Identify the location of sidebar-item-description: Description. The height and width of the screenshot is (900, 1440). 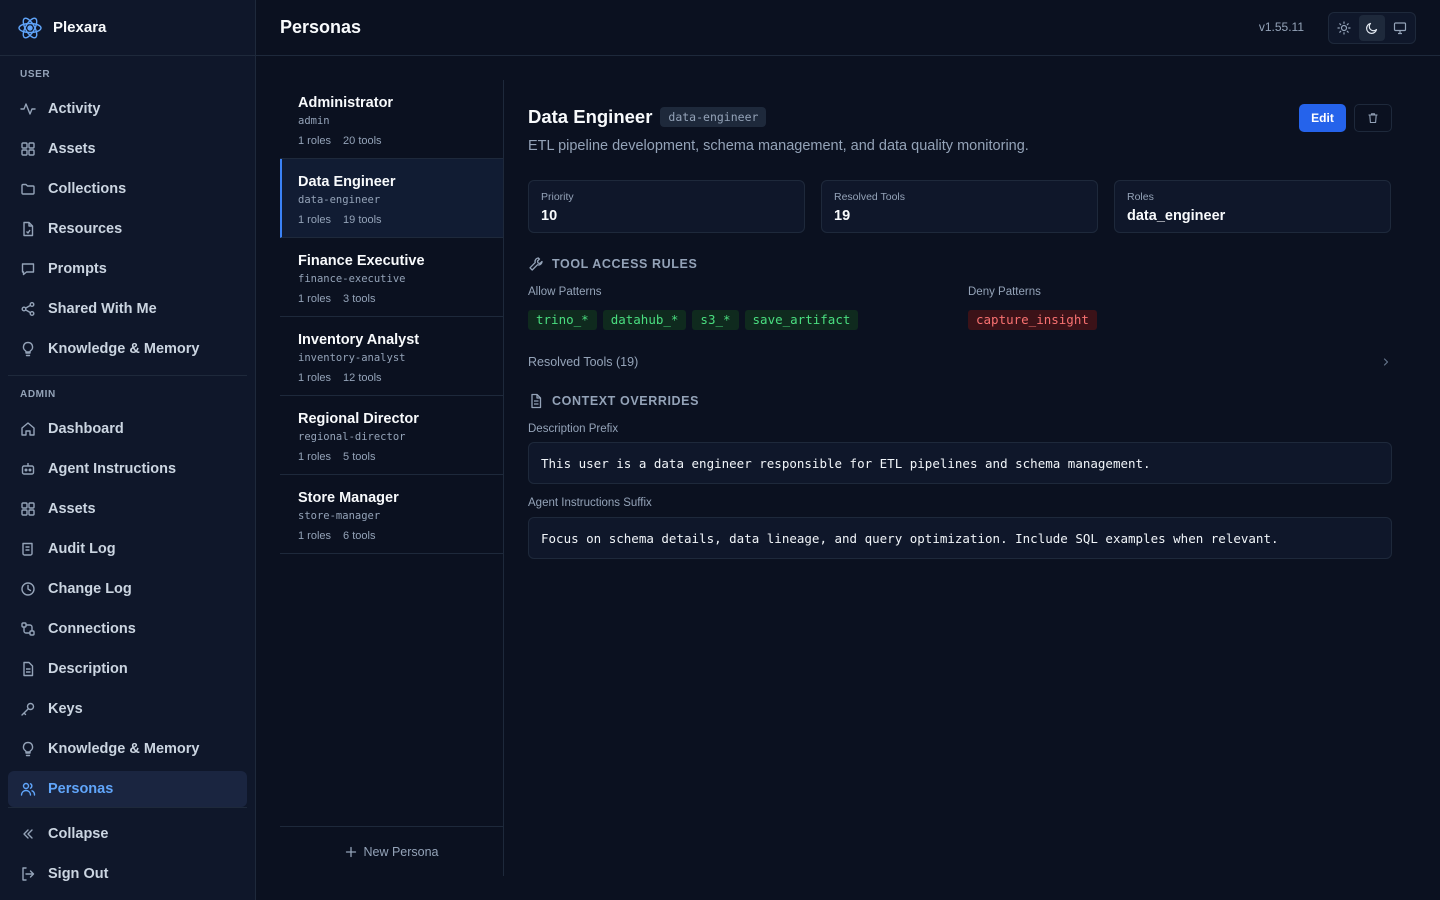
(127, 669).